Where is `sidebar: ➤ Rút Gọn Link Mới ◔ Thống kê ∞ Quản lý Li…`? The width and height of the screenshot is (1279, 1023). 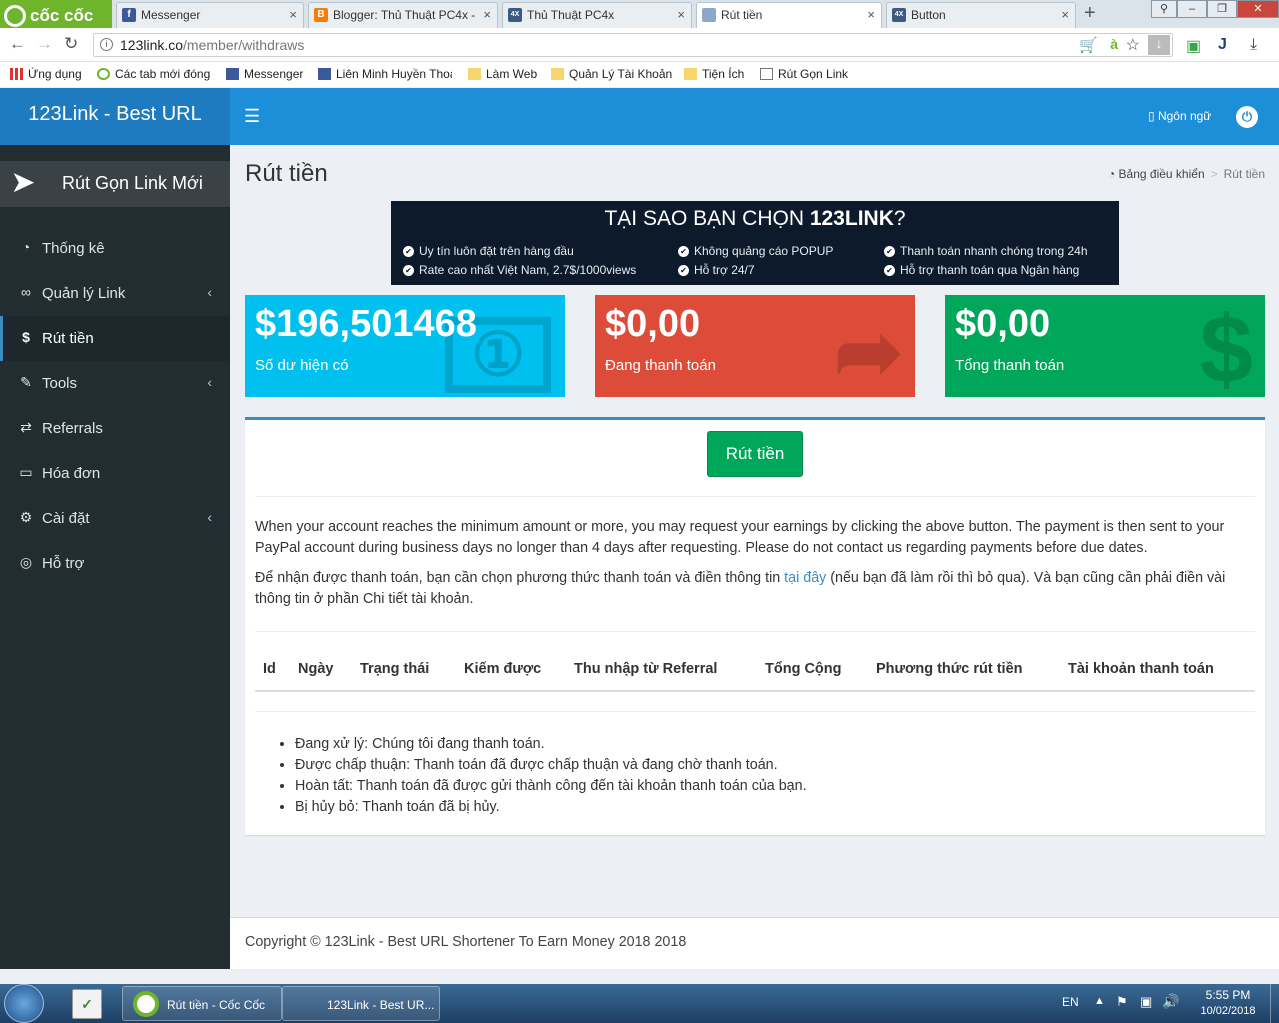
sidebar: ➤ Rút Gọn Link Mới ◔ Thống kê ∞ Quản lý Li… is located at coordinates (115, 557).